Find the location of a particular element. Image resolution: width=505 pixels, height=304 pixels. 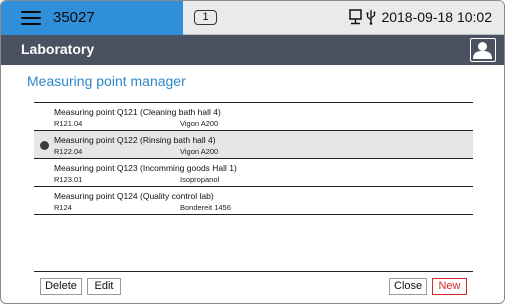

device-menu-button: 35027 is located at coordinates (92, 18).